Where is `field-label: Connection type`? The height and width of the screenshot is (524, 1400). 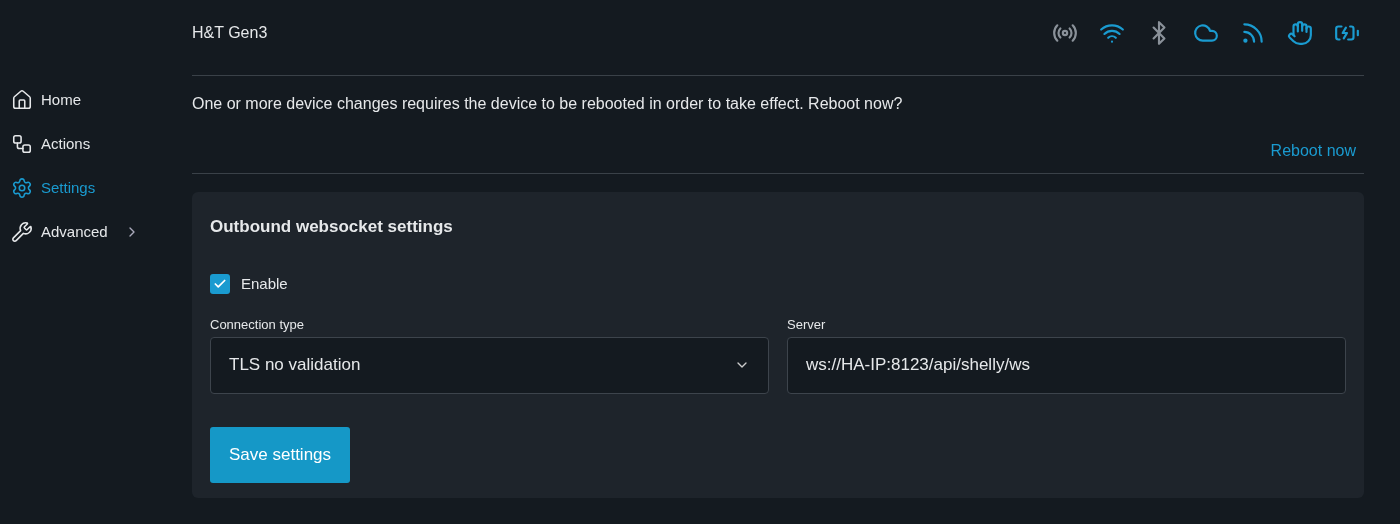
field-label: Connection type is located at coordinates (257, 325).